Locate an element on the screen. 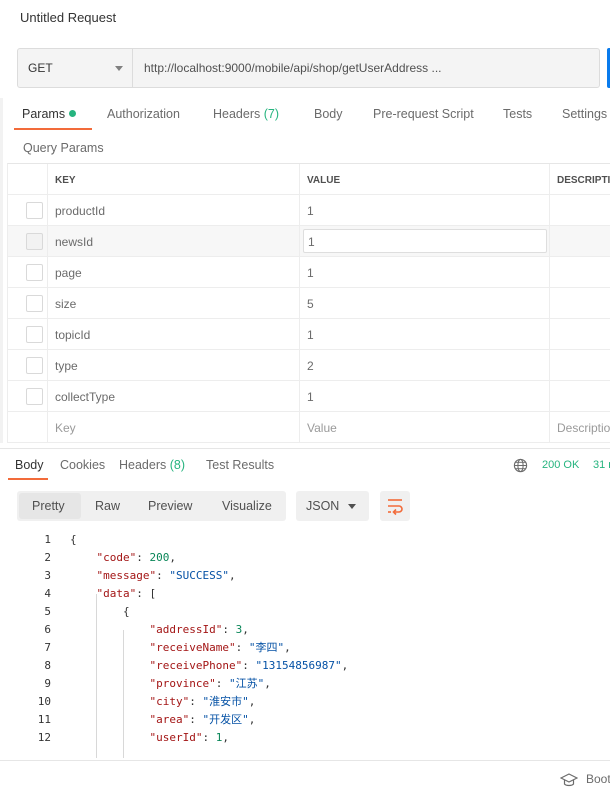 The height and width of the screenshot is (788, 610). tab-params: Params is located at coordinates (49, 114).